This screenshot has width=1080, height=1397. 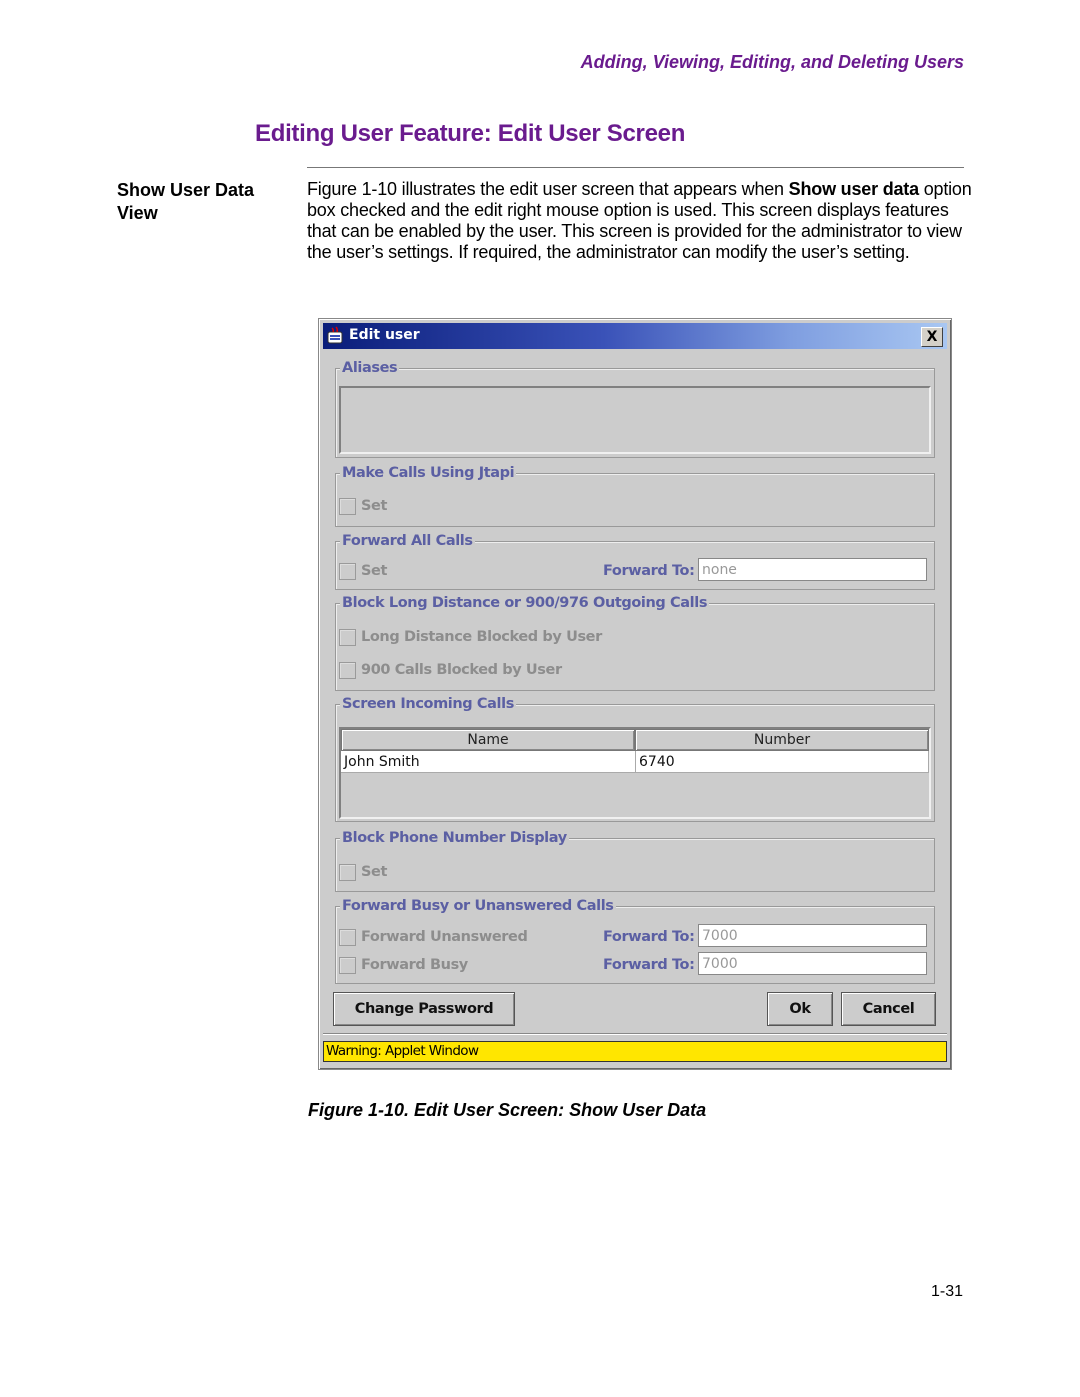 I want to click on forward-unanswered-checkbox, so click(x=347, y=937).